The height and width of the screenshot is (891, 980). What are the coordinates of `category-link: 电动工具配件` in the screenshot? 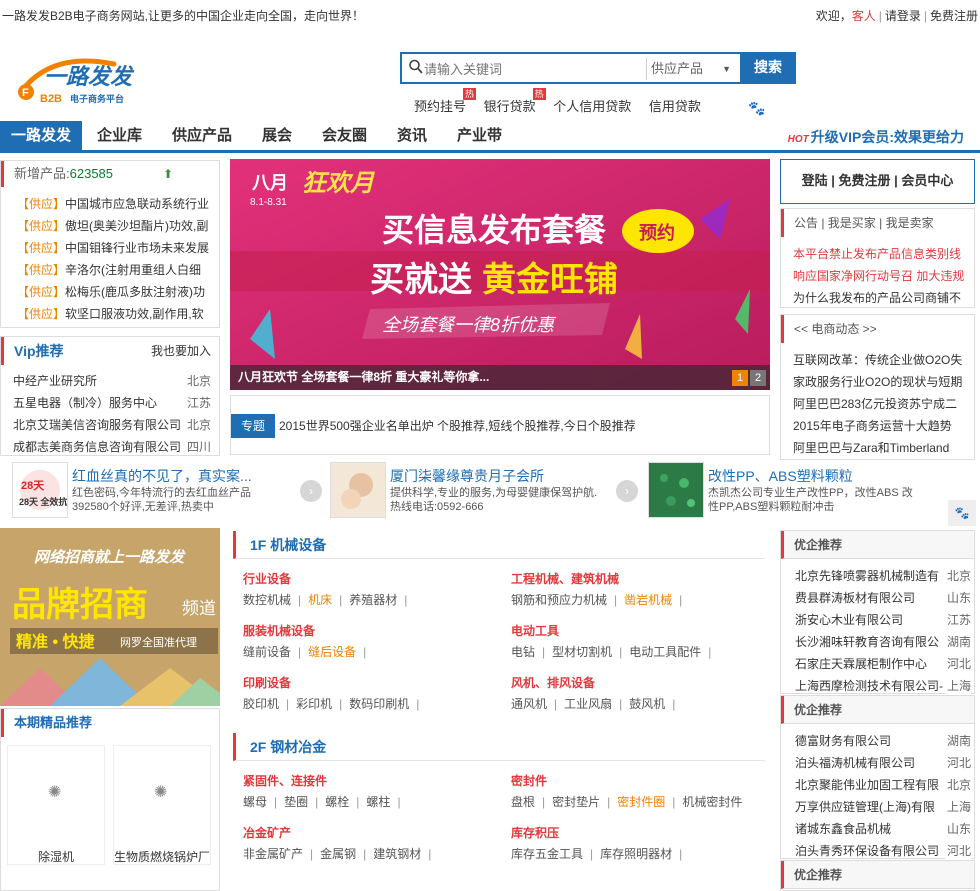 It's located at (665, 652).